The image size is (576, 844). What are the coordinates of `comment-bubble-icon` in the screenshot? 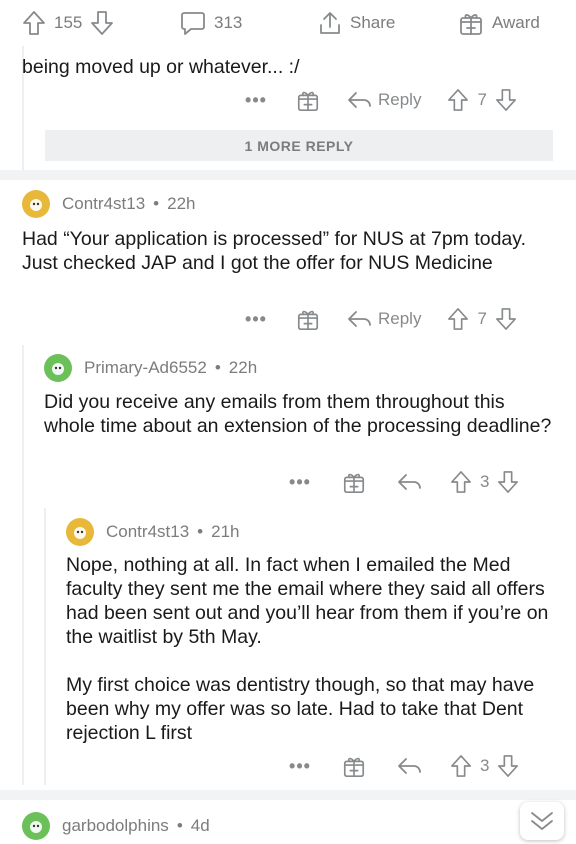 It's located at (193, 23).